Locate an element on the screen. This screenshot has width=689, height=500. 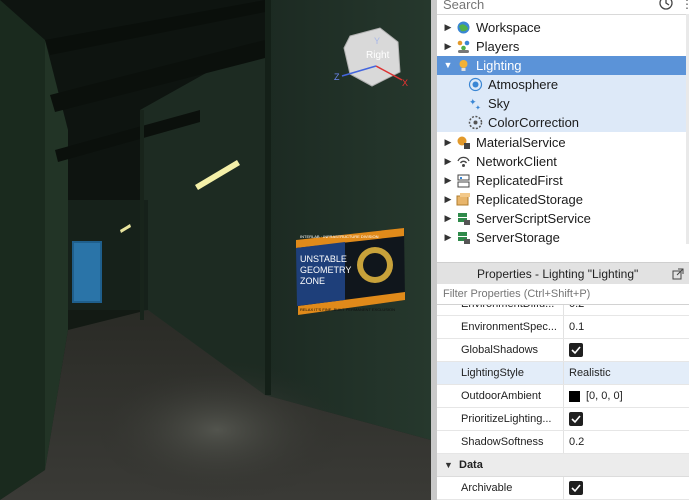
explorer-search-input is located at coordinates (548, 6).